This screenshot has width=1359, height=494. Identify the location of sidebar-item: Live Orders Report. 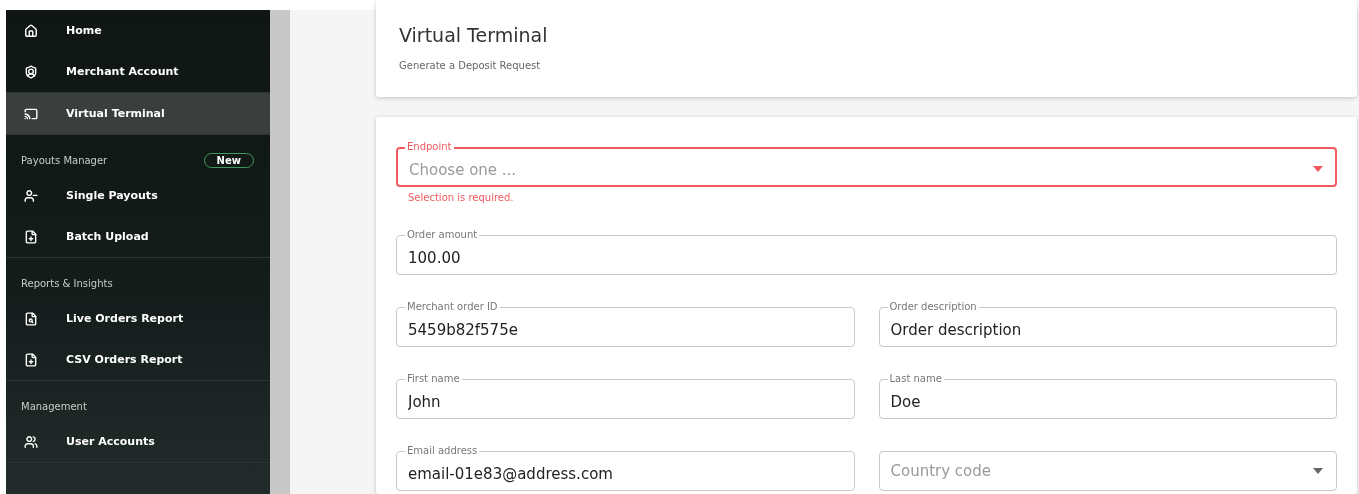
(138, 318).